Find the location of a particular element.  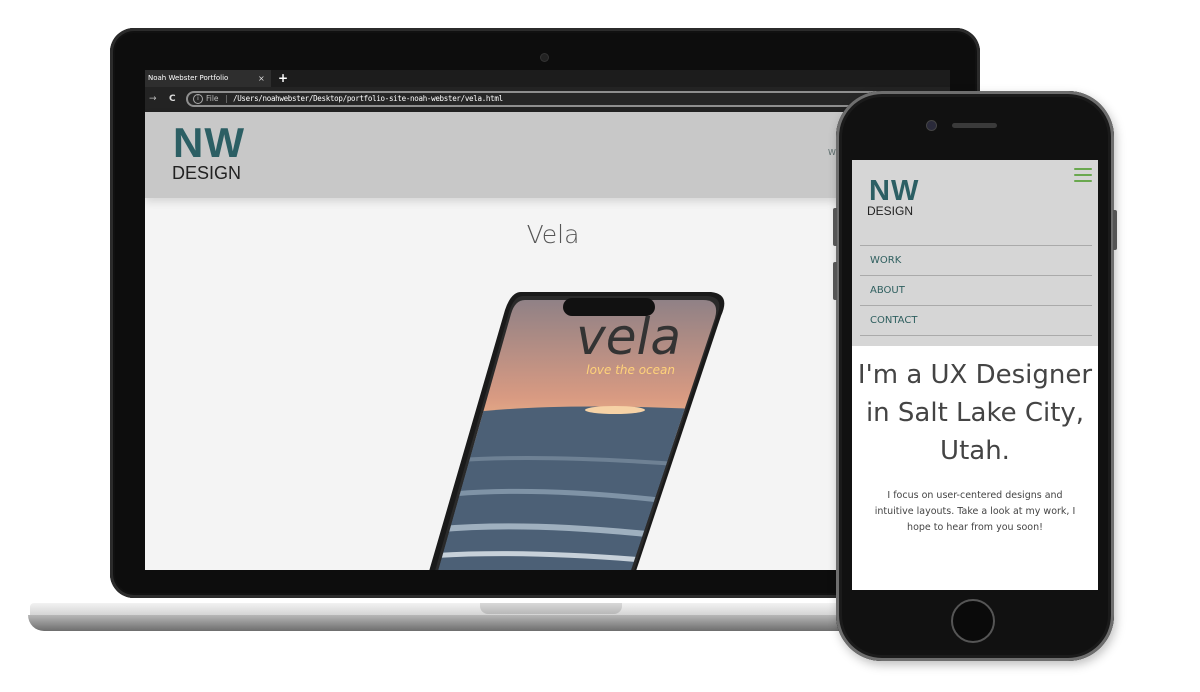

nav-item-about: ABOUT is located at coordinates (976, 290).